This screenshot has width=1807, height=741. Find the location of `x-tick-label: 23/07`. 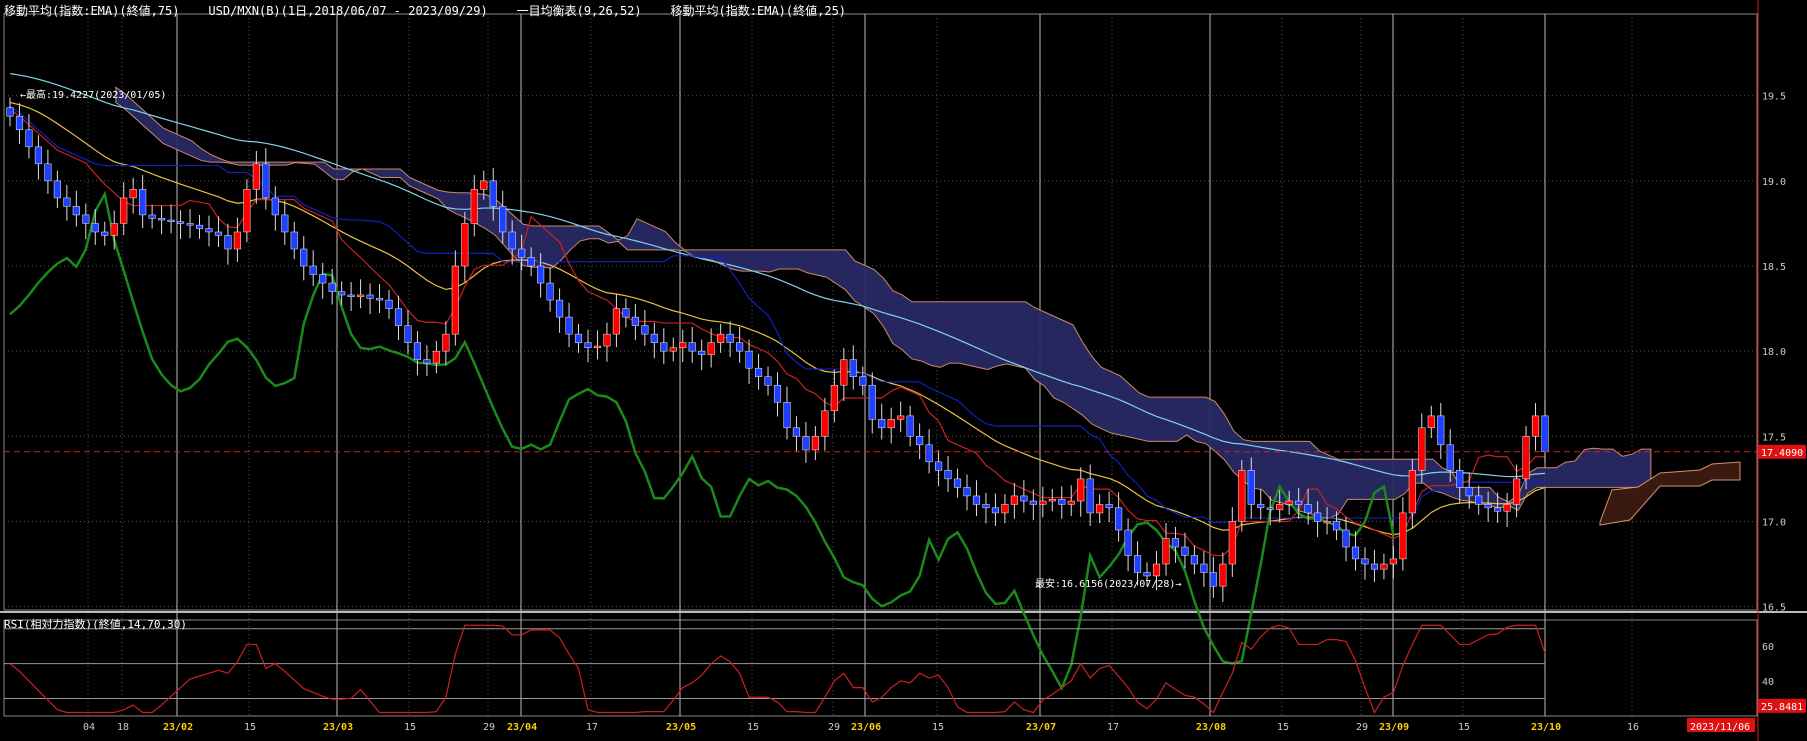

x-tick-label: 23/07 is located at coordinates (1041, 727).